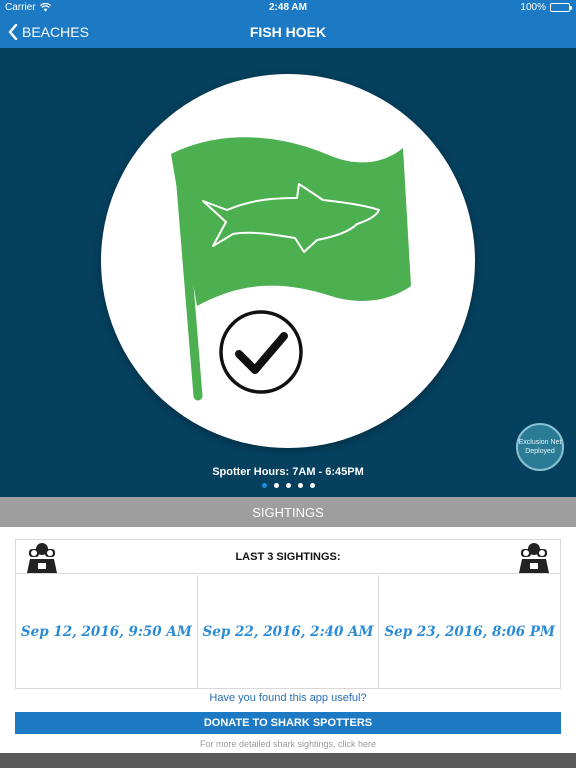  I want to click on donate-button: DONATE TO SHARK SPOTTERS, so click(288, 723).